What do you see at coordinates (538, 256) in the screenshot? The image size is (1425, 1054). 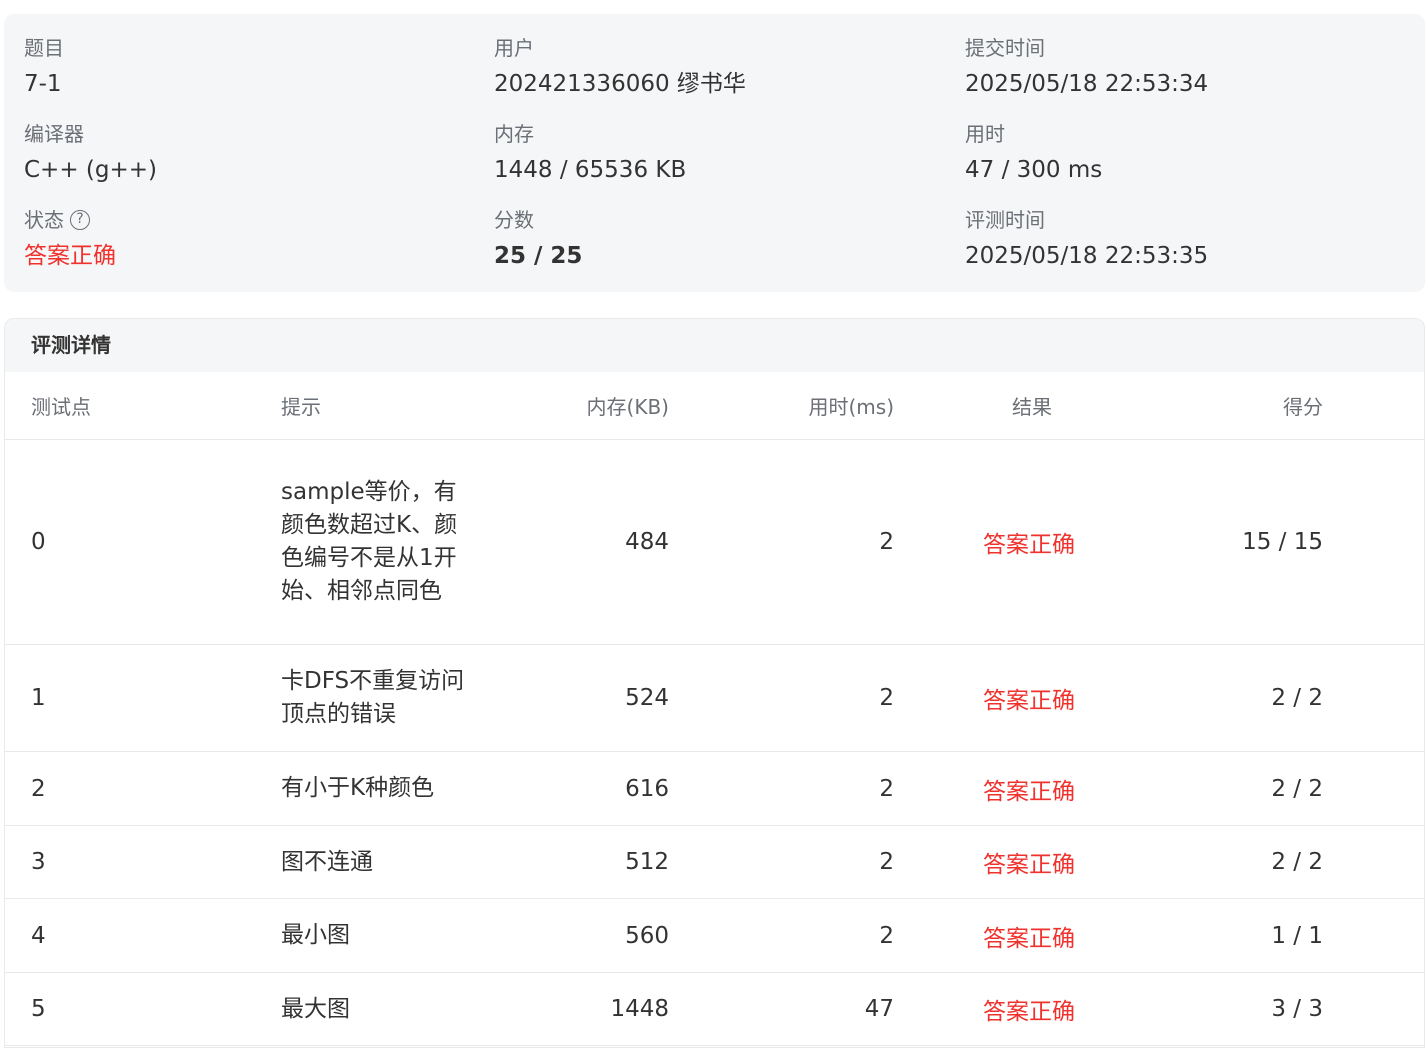 I see `score-value: 25 / 25` at bounding box center [538, 256].